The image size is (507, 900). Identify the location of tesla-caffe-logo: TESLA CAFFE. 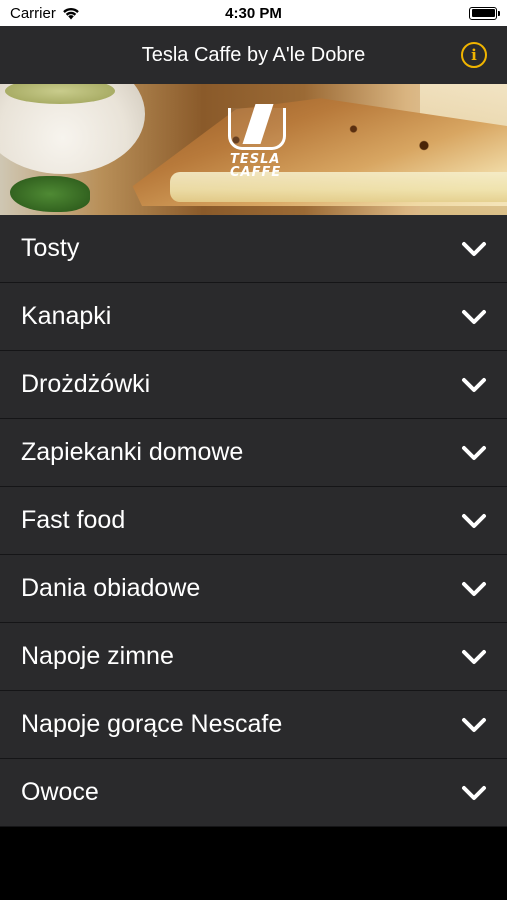
(256, 143).